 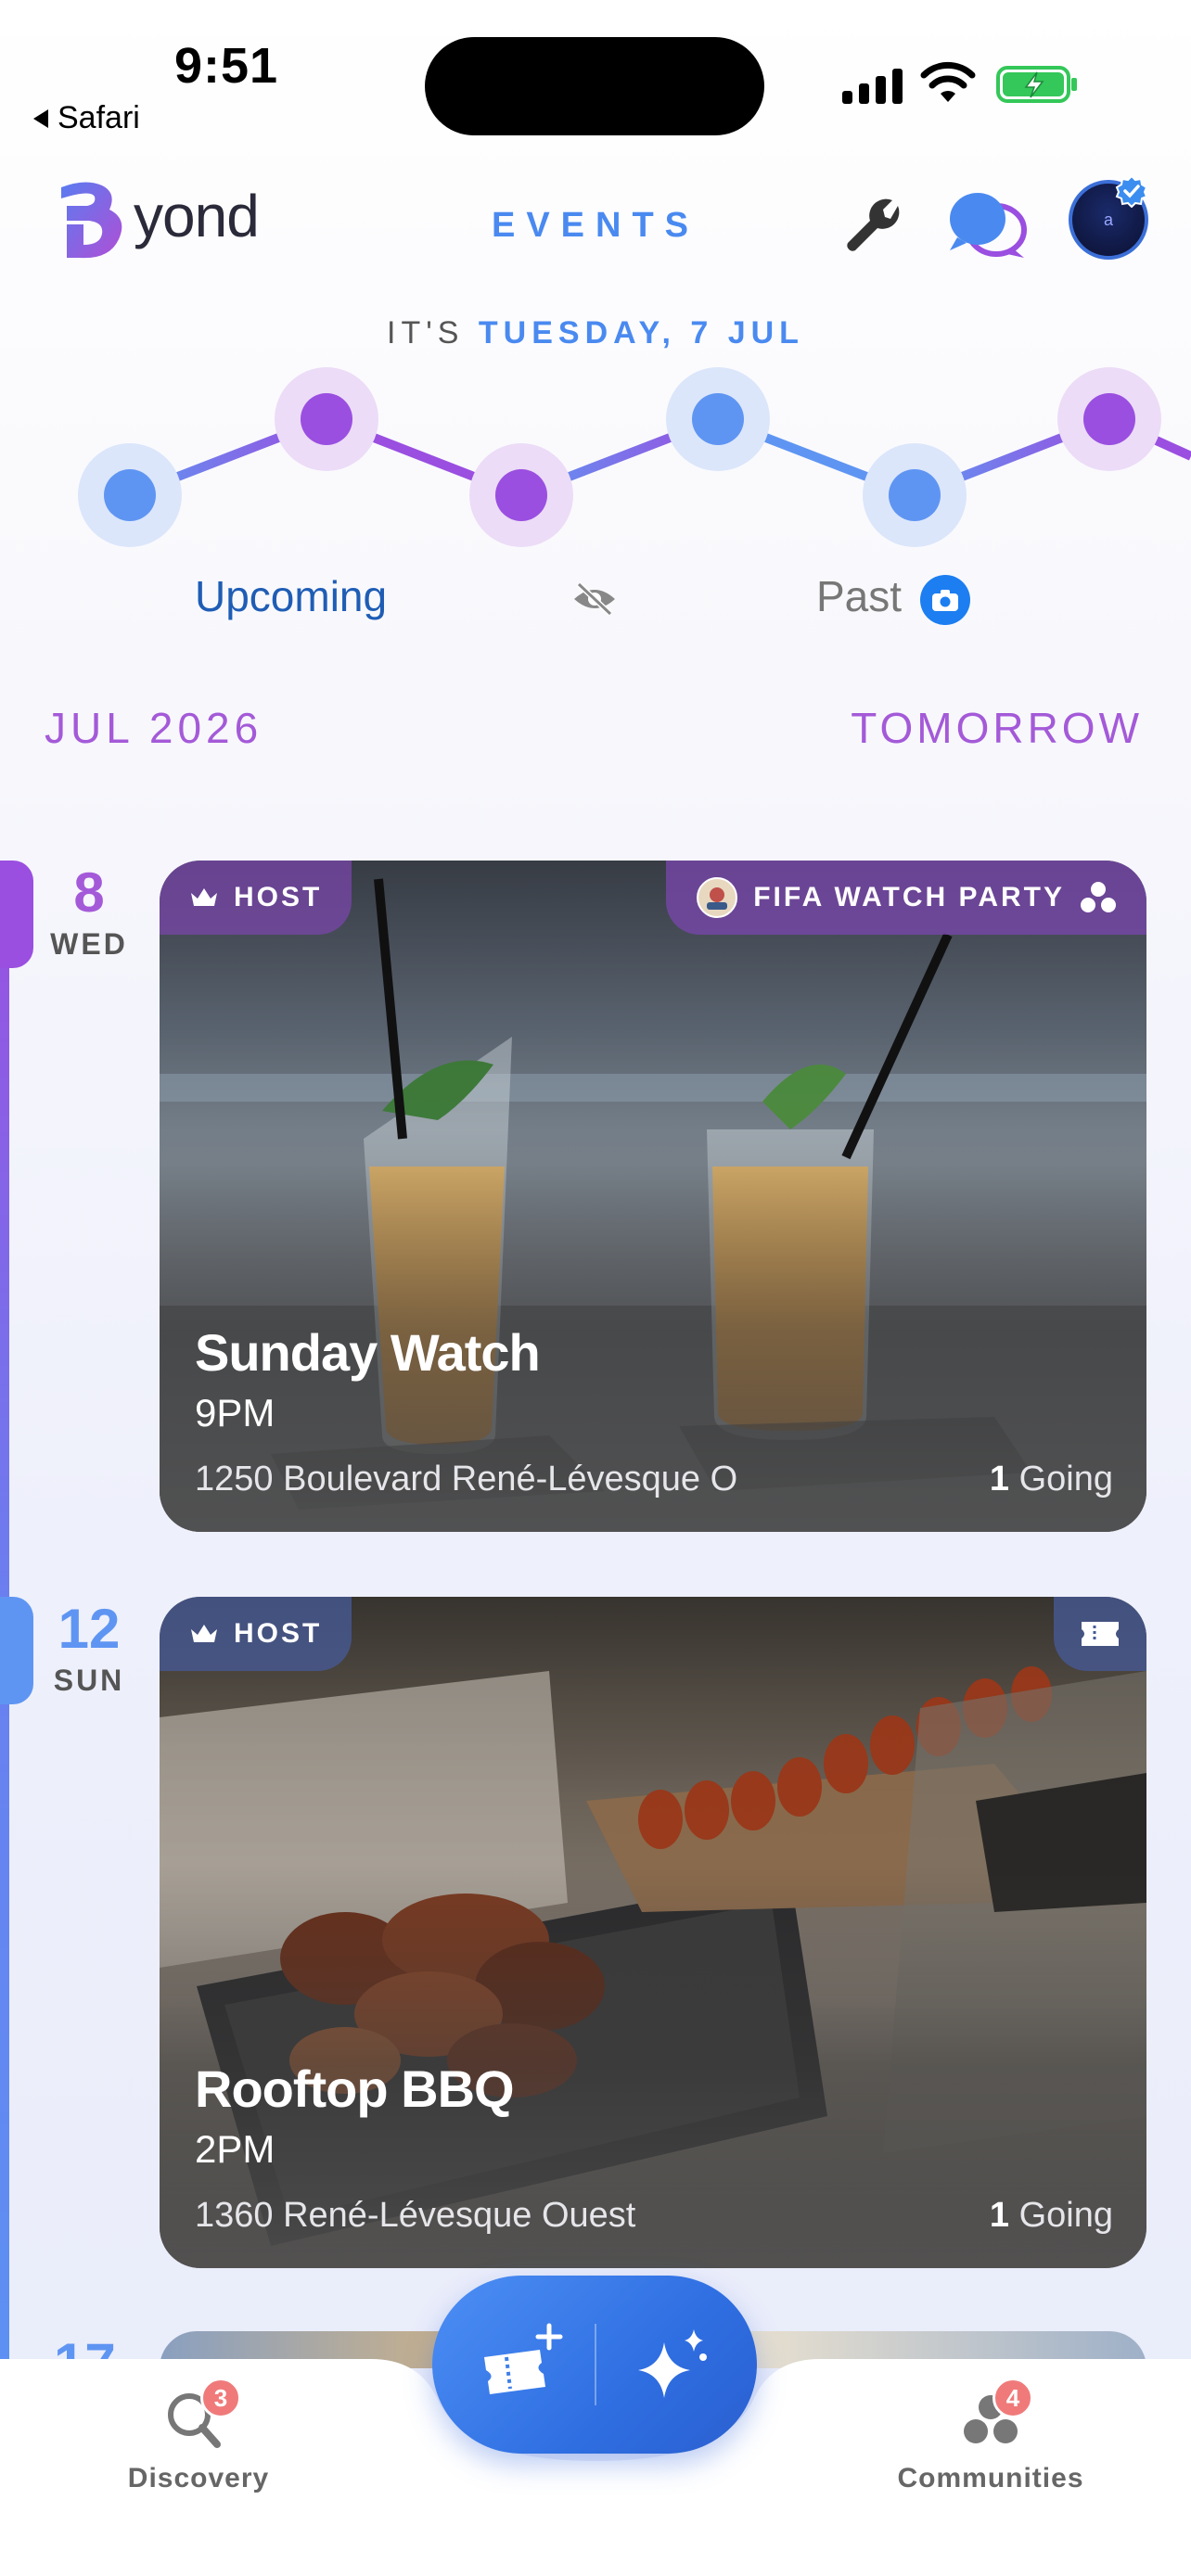 I want to click on eye-slash-icon, so click(x=594, y=599).